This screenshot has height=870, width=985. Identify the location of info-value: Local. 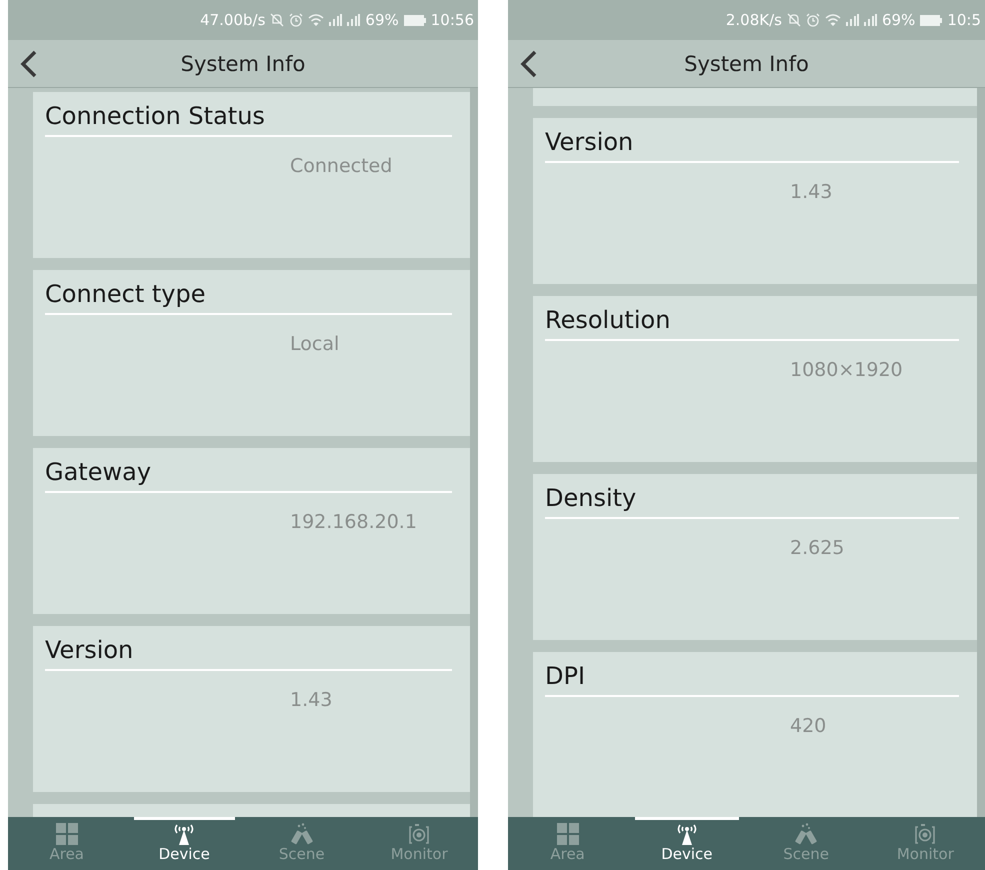
(315, 344).